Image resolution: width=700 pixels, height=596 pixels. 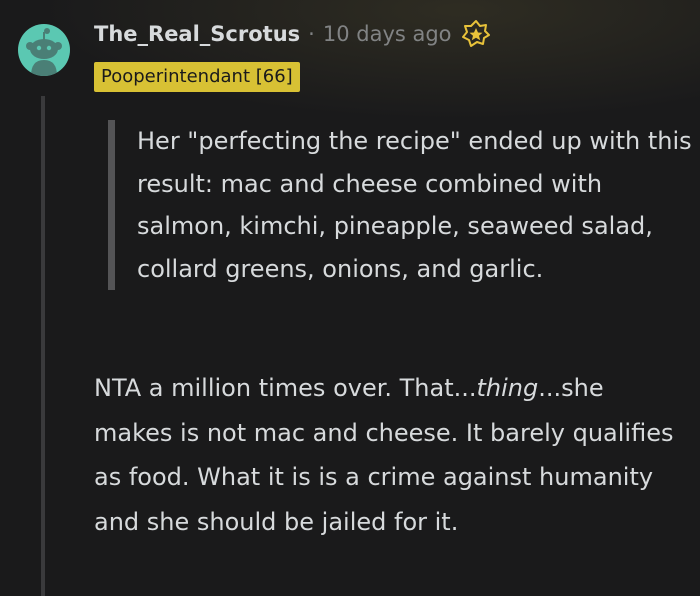 I want to click on snoo-avatar-icon, so click(x=44, y=50).